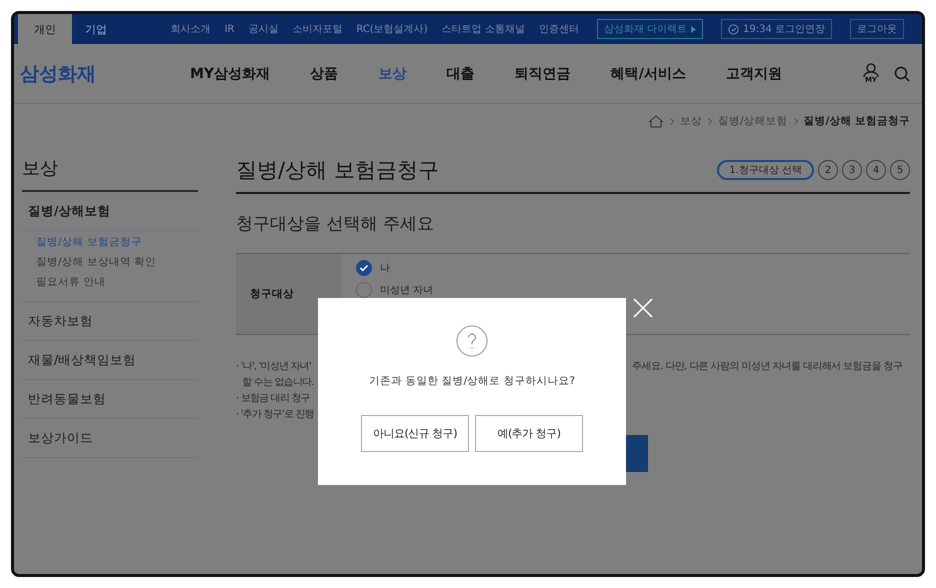 The image size is (936, 588). Describe the element at coordinates (335, 224) in the screenshot. I see `section-subtitle: 청구대상을 선택해 주세요` at that location.